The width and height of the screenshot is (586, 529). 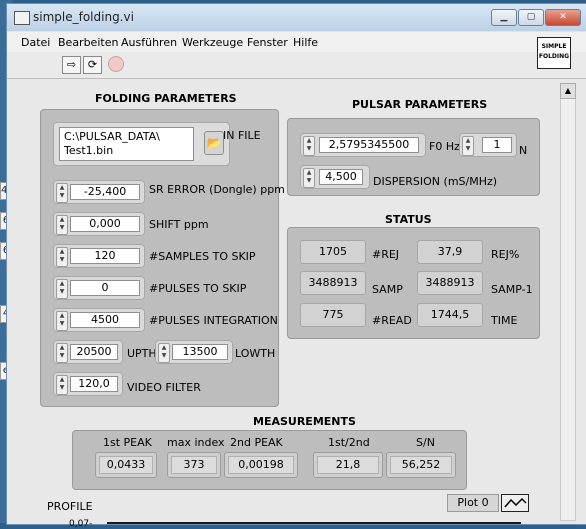 What do you see at coordinates (105, 192) in the screenshot?
I see `sr-error-input: -25,400` at bounding box center [105, 192].